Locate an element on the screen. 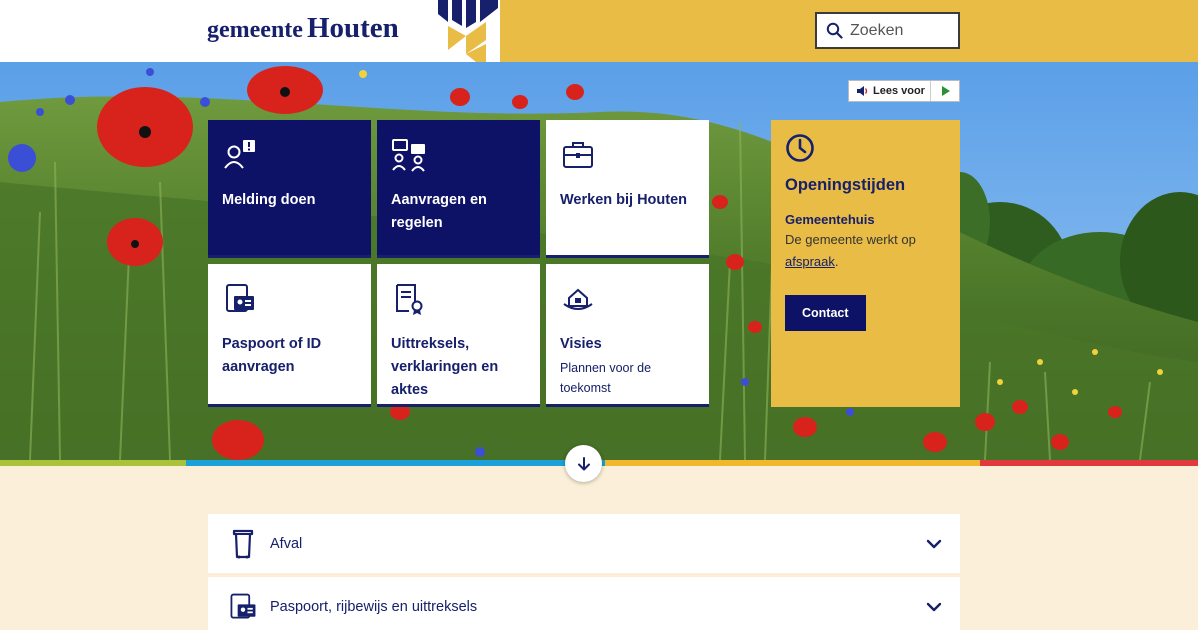  report-person-icon is located at coordinates (239, 154).